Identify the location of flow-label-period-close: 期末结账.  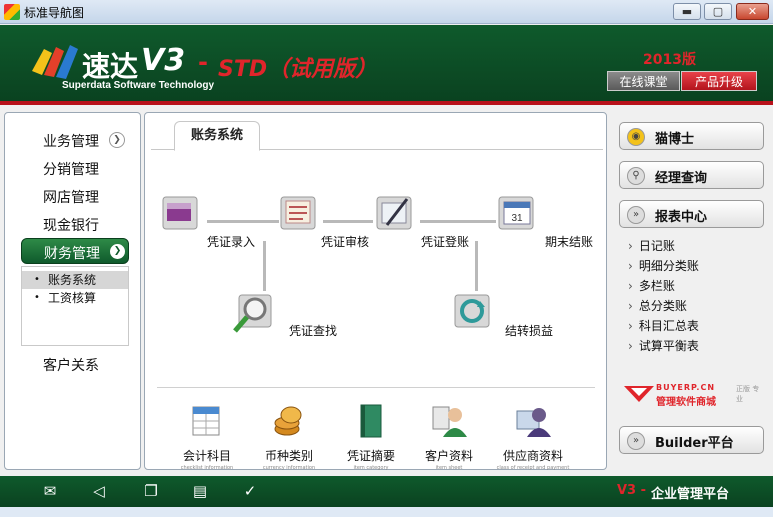
(569, 241).